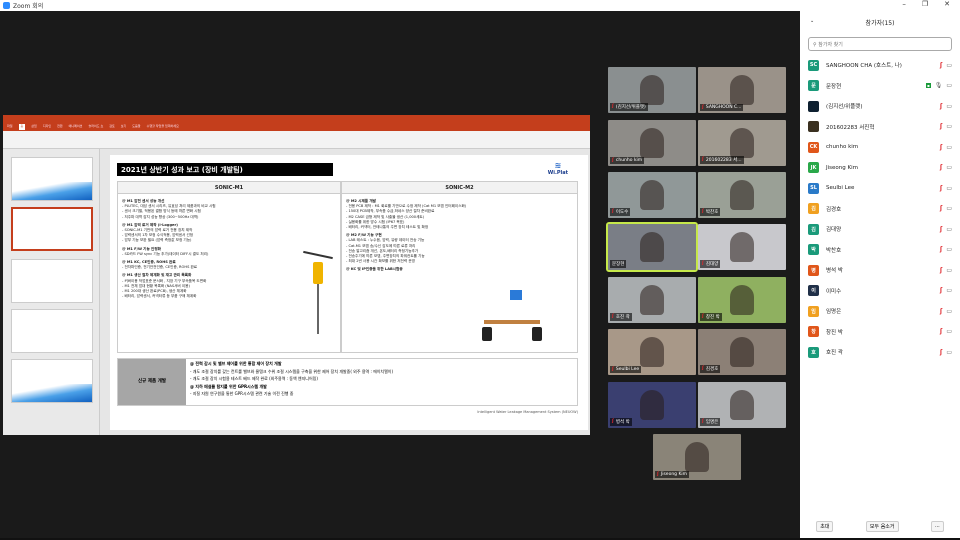  What do you see at coordinates (880, 209) in the screenshot?
I see `participant-row: 김 김경호 ʃ ▭` at bounding box center [880, 209].